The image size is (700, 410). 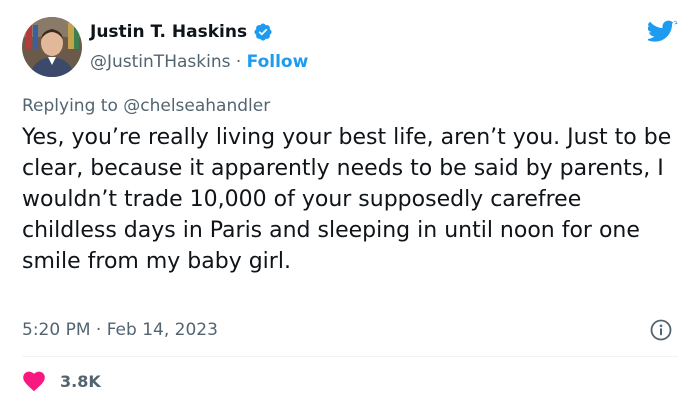 I want to click on tweet-timestamp: 5:20 PM · Feb 14, 2023, so click(x=120, y=330).